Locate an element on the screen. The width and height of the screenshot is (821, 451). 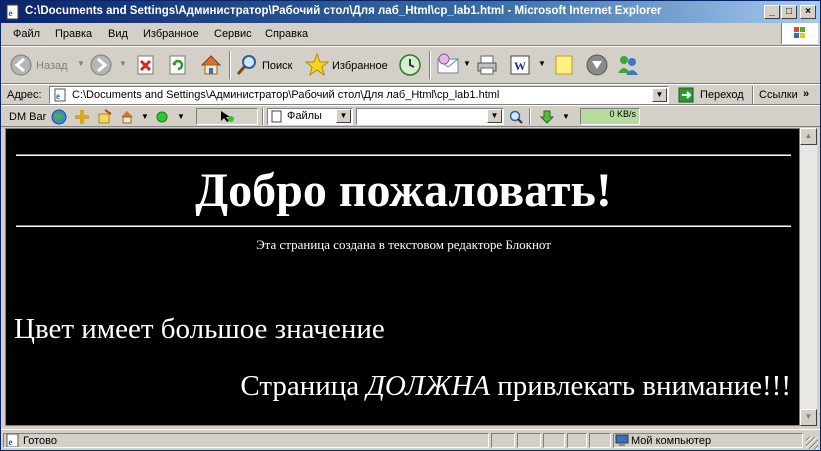
standard-toolbar: Назад ▼ ▼ Поиск Избранное ▼ W ▼ is located at coordinates (410, 65).